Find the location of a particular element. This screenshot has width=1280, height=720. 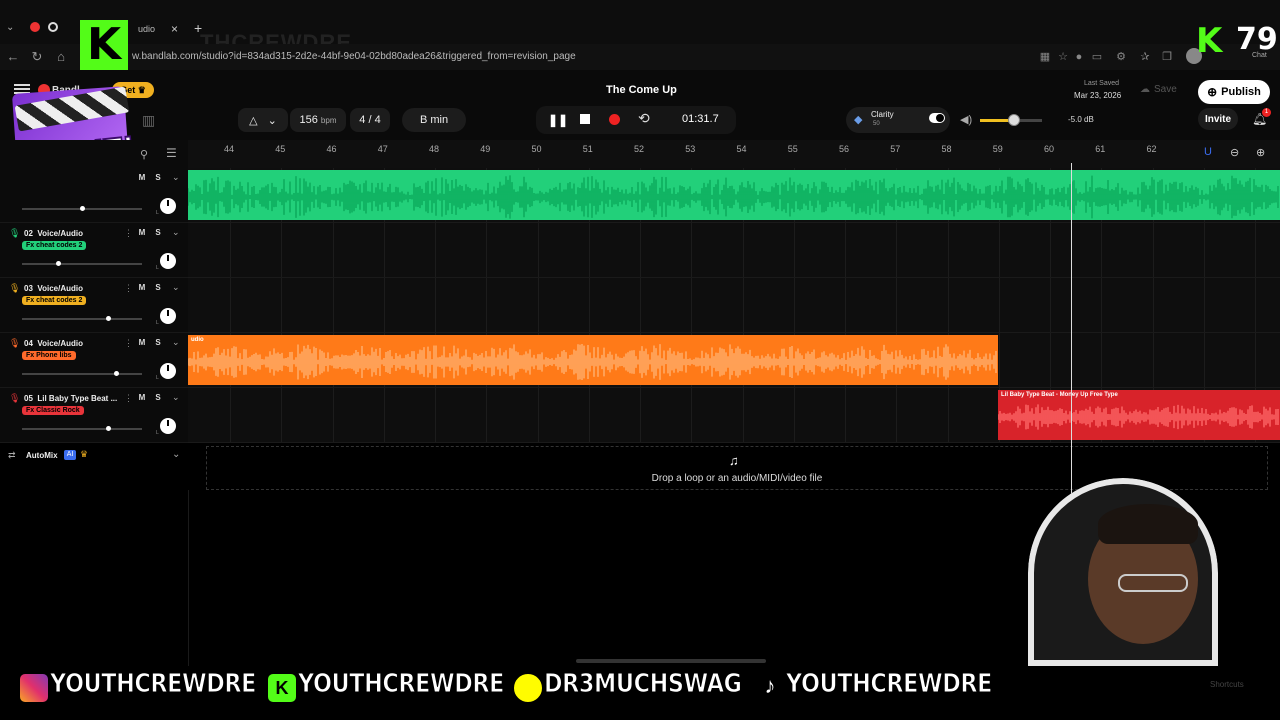

track-header: 🎙︎ 03 Voice/Audio Fx cheat codes 2 ⋮ M S ⌄ L is located at coordinates (94, 305).